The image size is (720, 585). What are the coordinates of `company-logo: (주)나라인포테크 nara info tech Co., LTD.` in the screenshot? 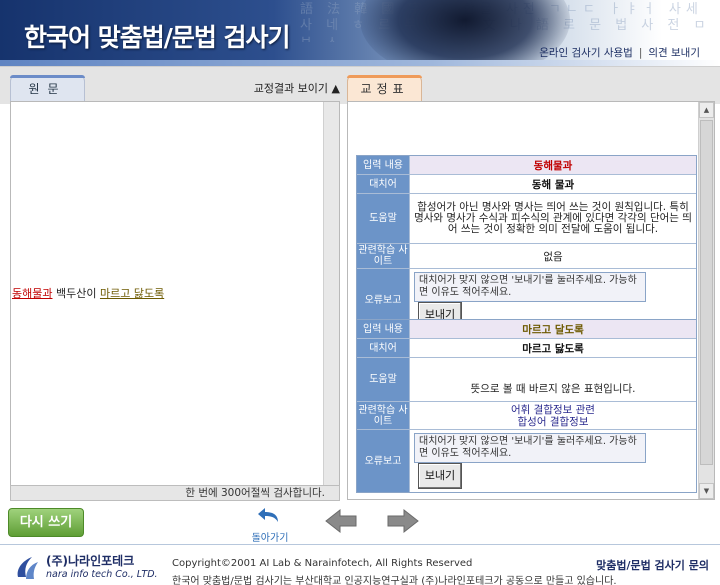 It's located at (86, 567).